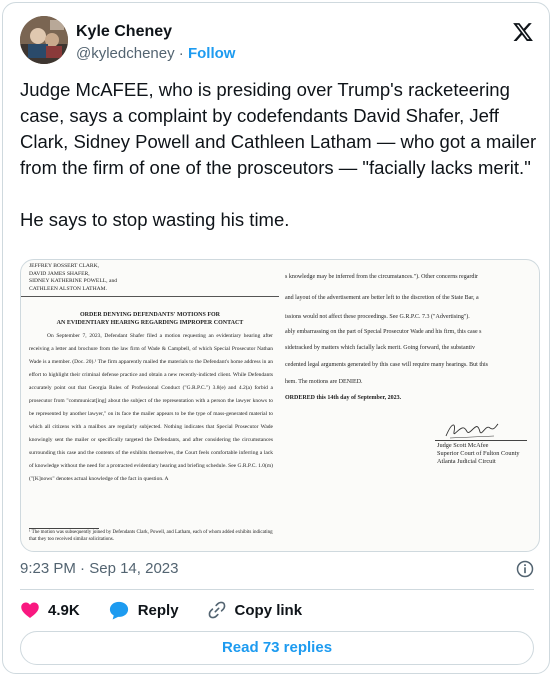  What do you see at coordinates (216, 610) in the screenshot?
I see `link-icon` at bounding box center [216, 610].